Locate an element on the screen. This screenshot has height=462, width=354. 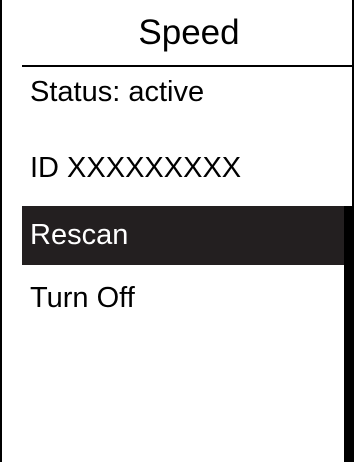
menu-item-rescan: Rescan is located at coordinates (183, 235).